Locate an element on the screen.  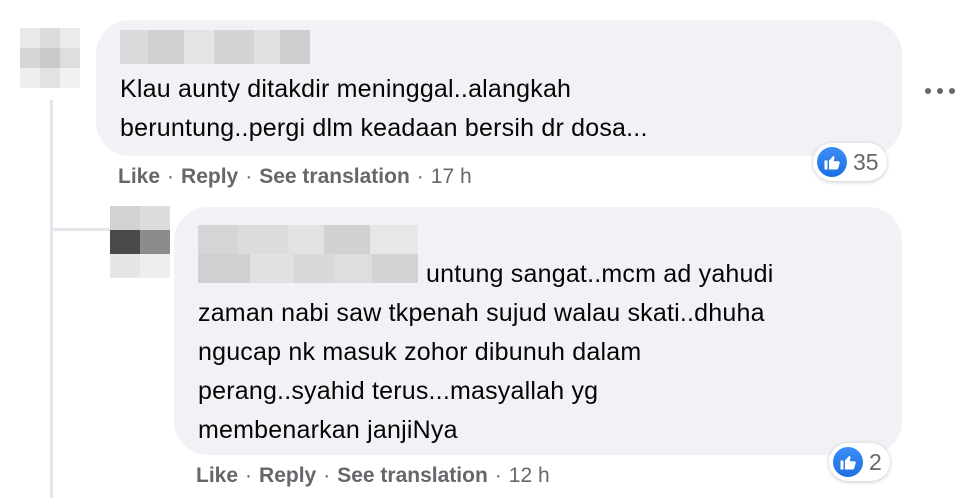
comment-actions: Like · Reply · See translation · 17 h is located at coordinates (295, 177).